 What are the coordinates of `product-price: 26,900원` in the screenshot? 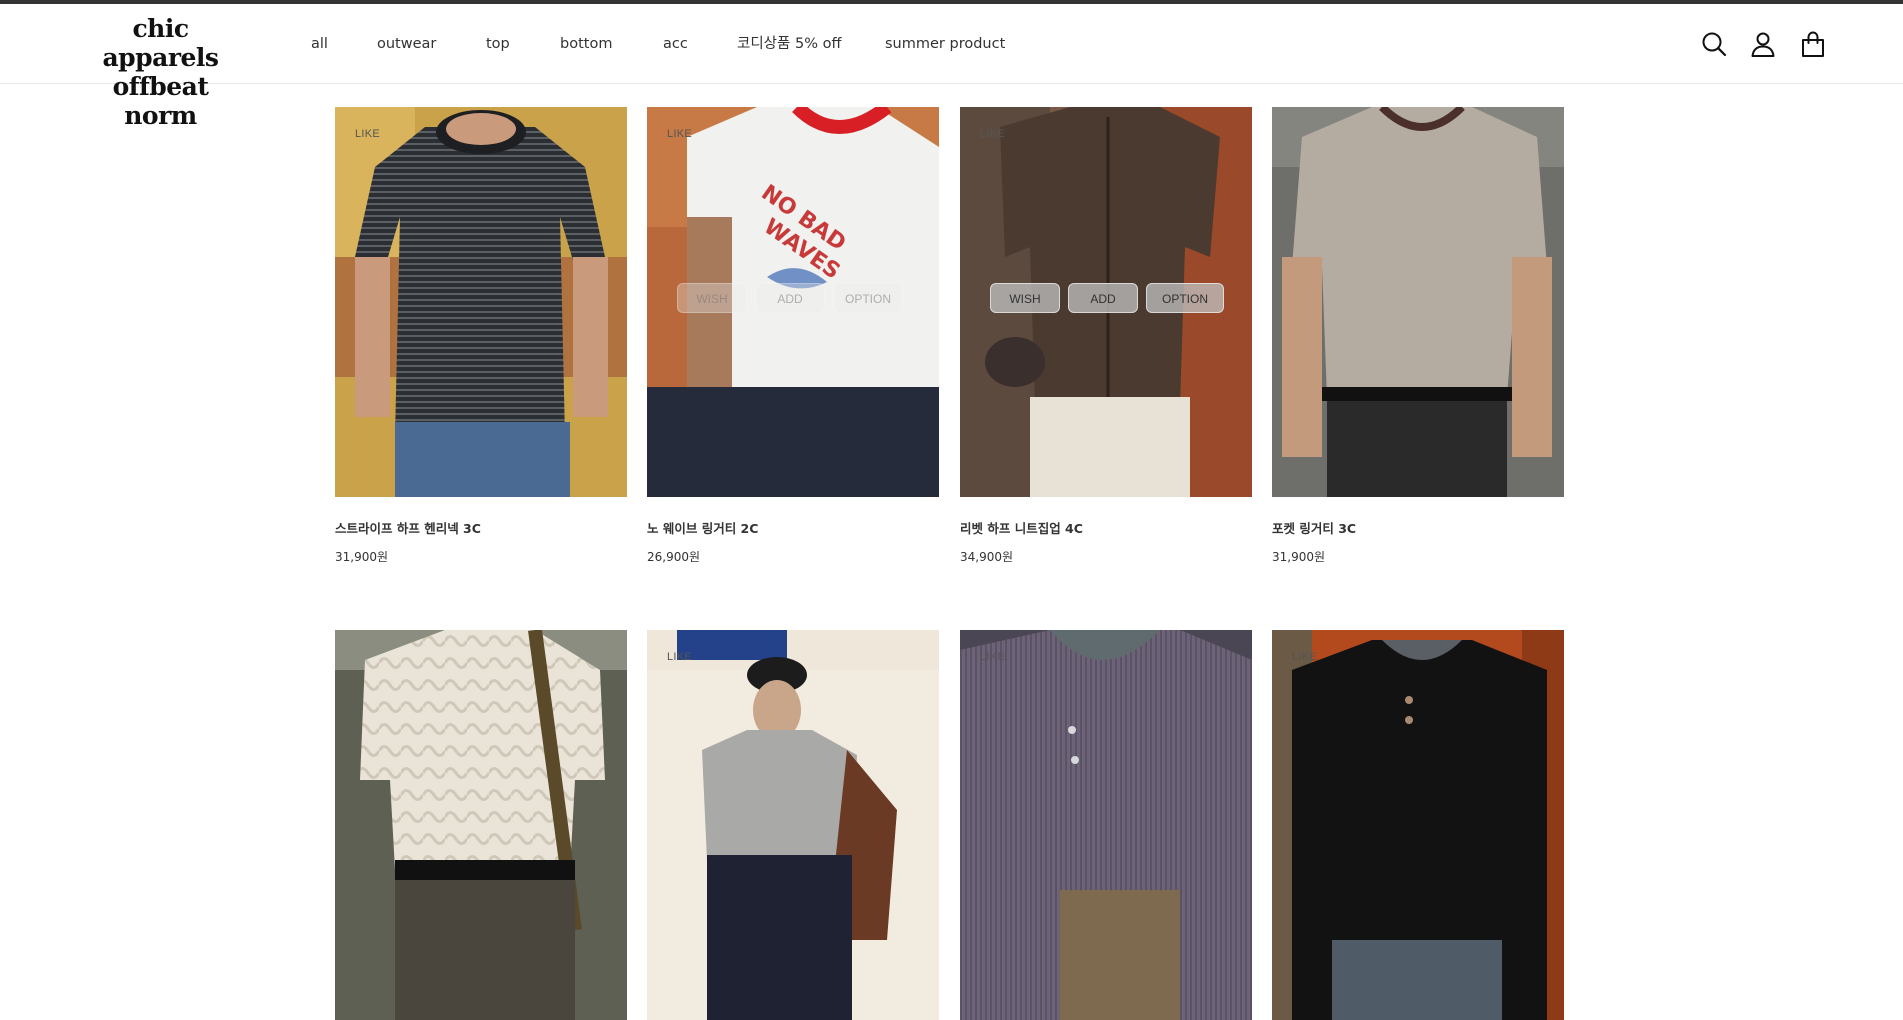 It's located at (674, 557).